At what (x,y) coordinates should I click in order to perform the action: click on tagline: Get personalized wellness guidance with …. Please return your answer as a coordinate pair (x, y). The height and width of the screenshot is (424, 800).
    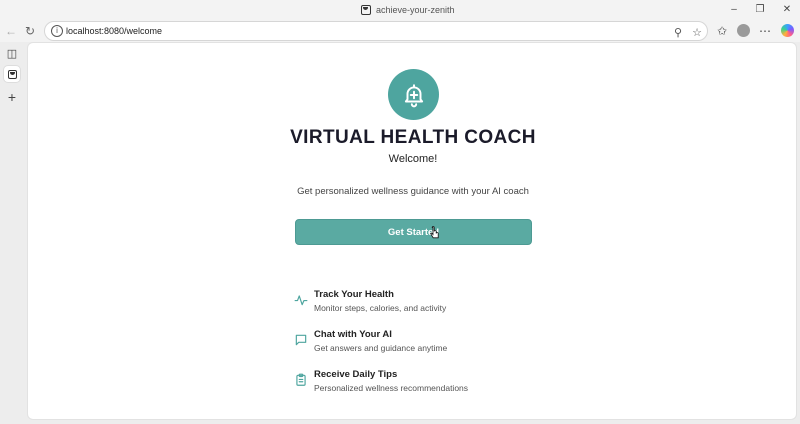
    Looking at the image, I should click on (413, 191).